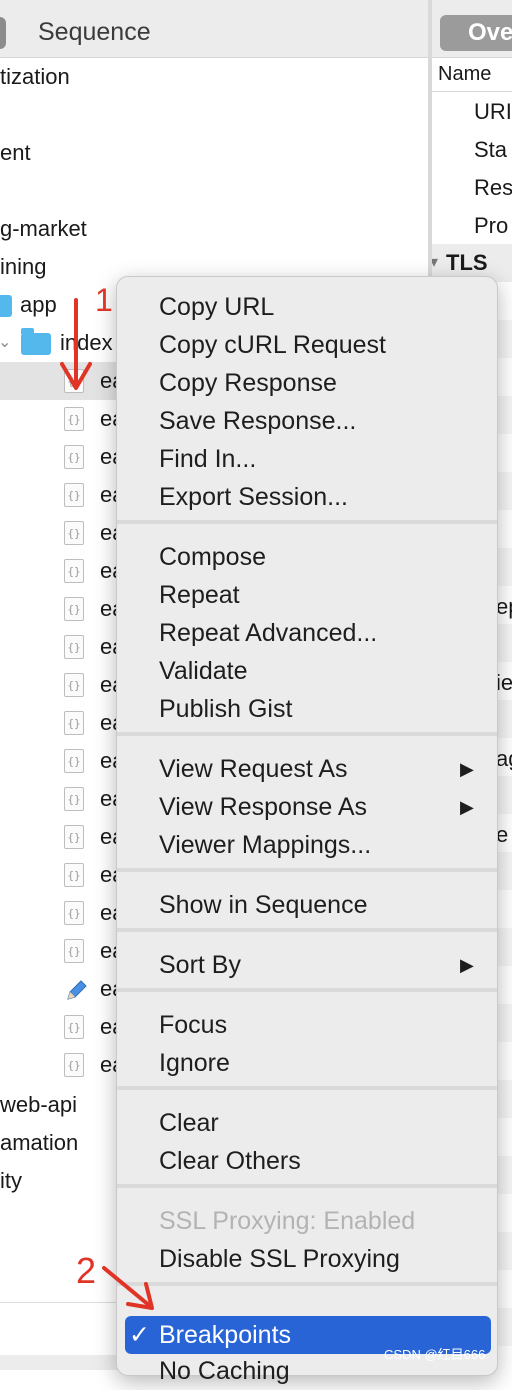 Image resolution: width=512 pixels, height=1390 pixels. Describe the element at coordinates (199, 595) in the screenshot. I see `menu-item-repeat: Repeat` at that location.